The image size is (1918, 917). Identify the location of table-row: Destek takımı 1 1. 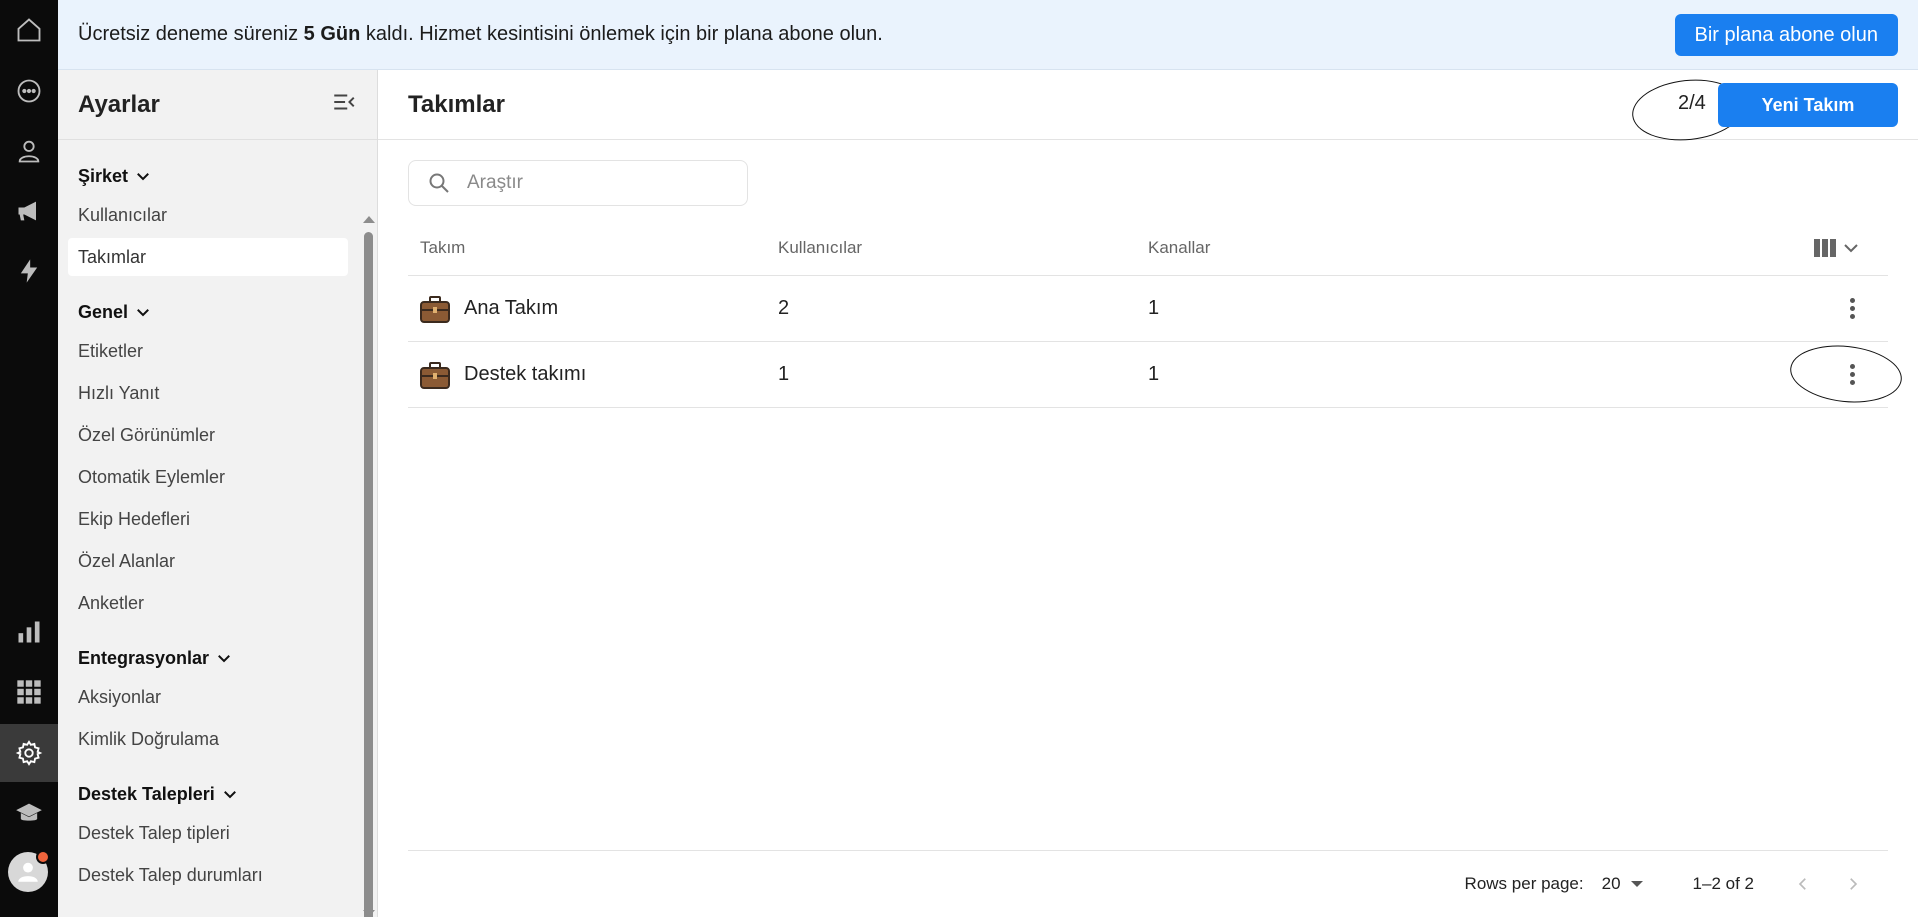
(1148, 375).